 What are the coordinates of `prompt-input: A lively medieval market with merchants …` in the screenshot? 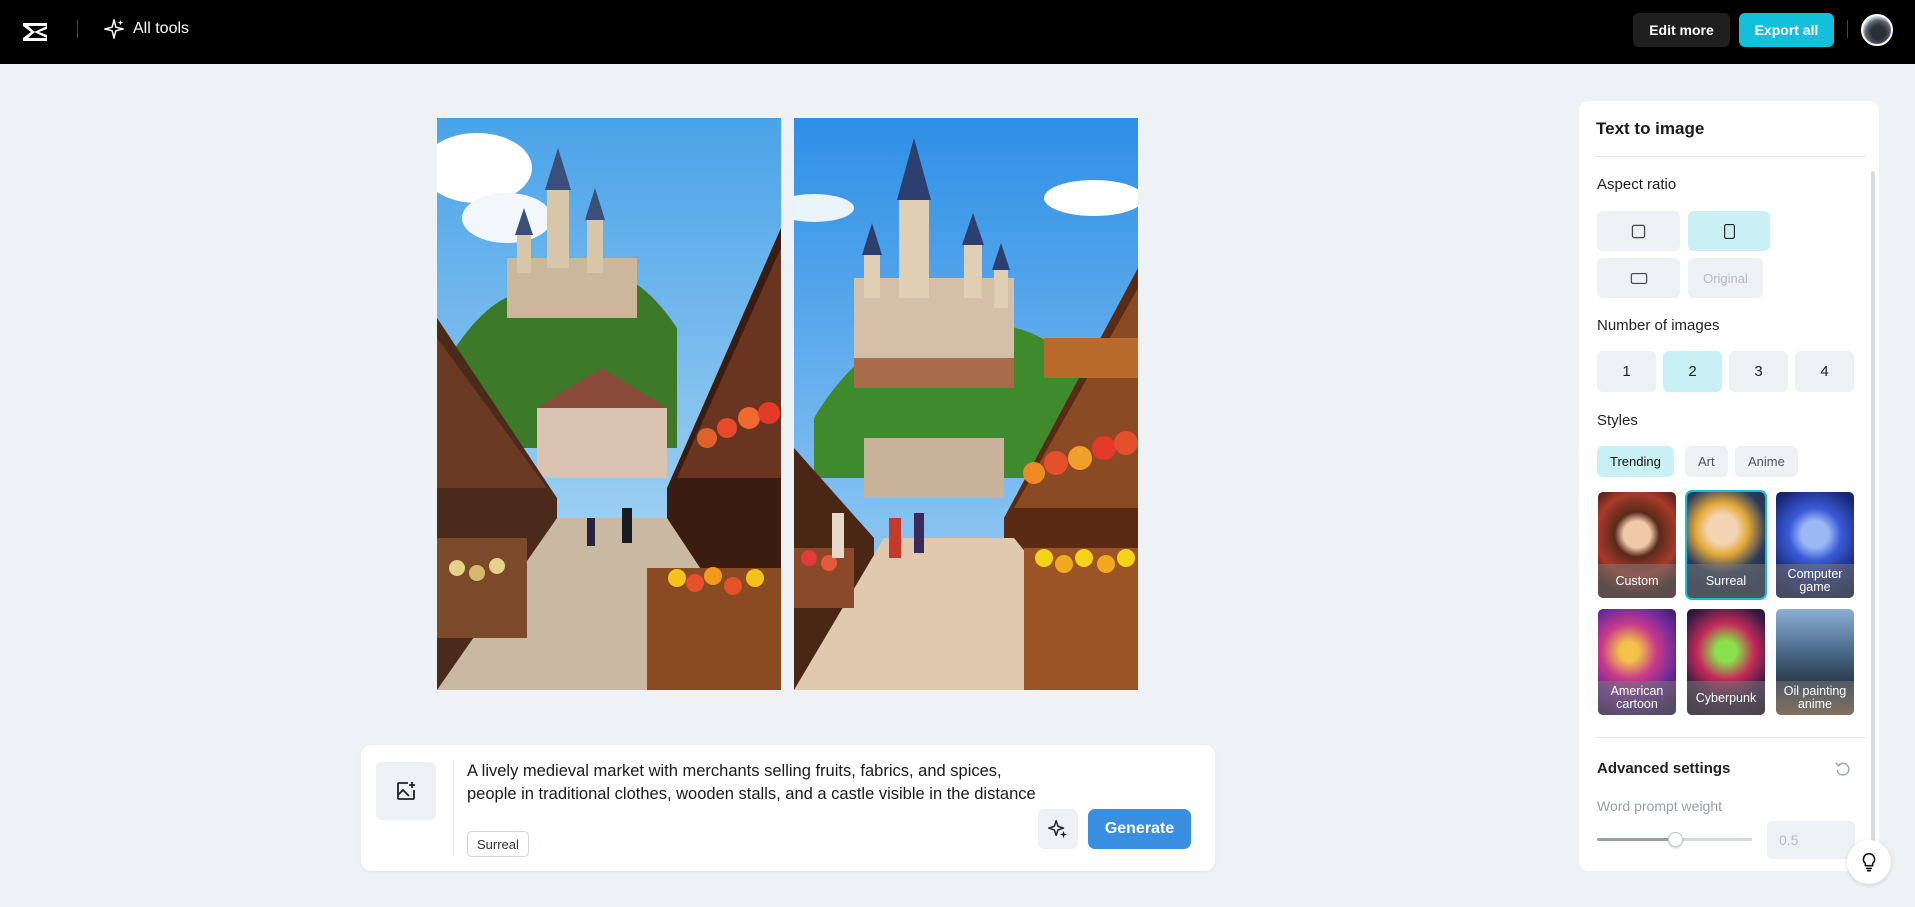 It's located at (752, 783).